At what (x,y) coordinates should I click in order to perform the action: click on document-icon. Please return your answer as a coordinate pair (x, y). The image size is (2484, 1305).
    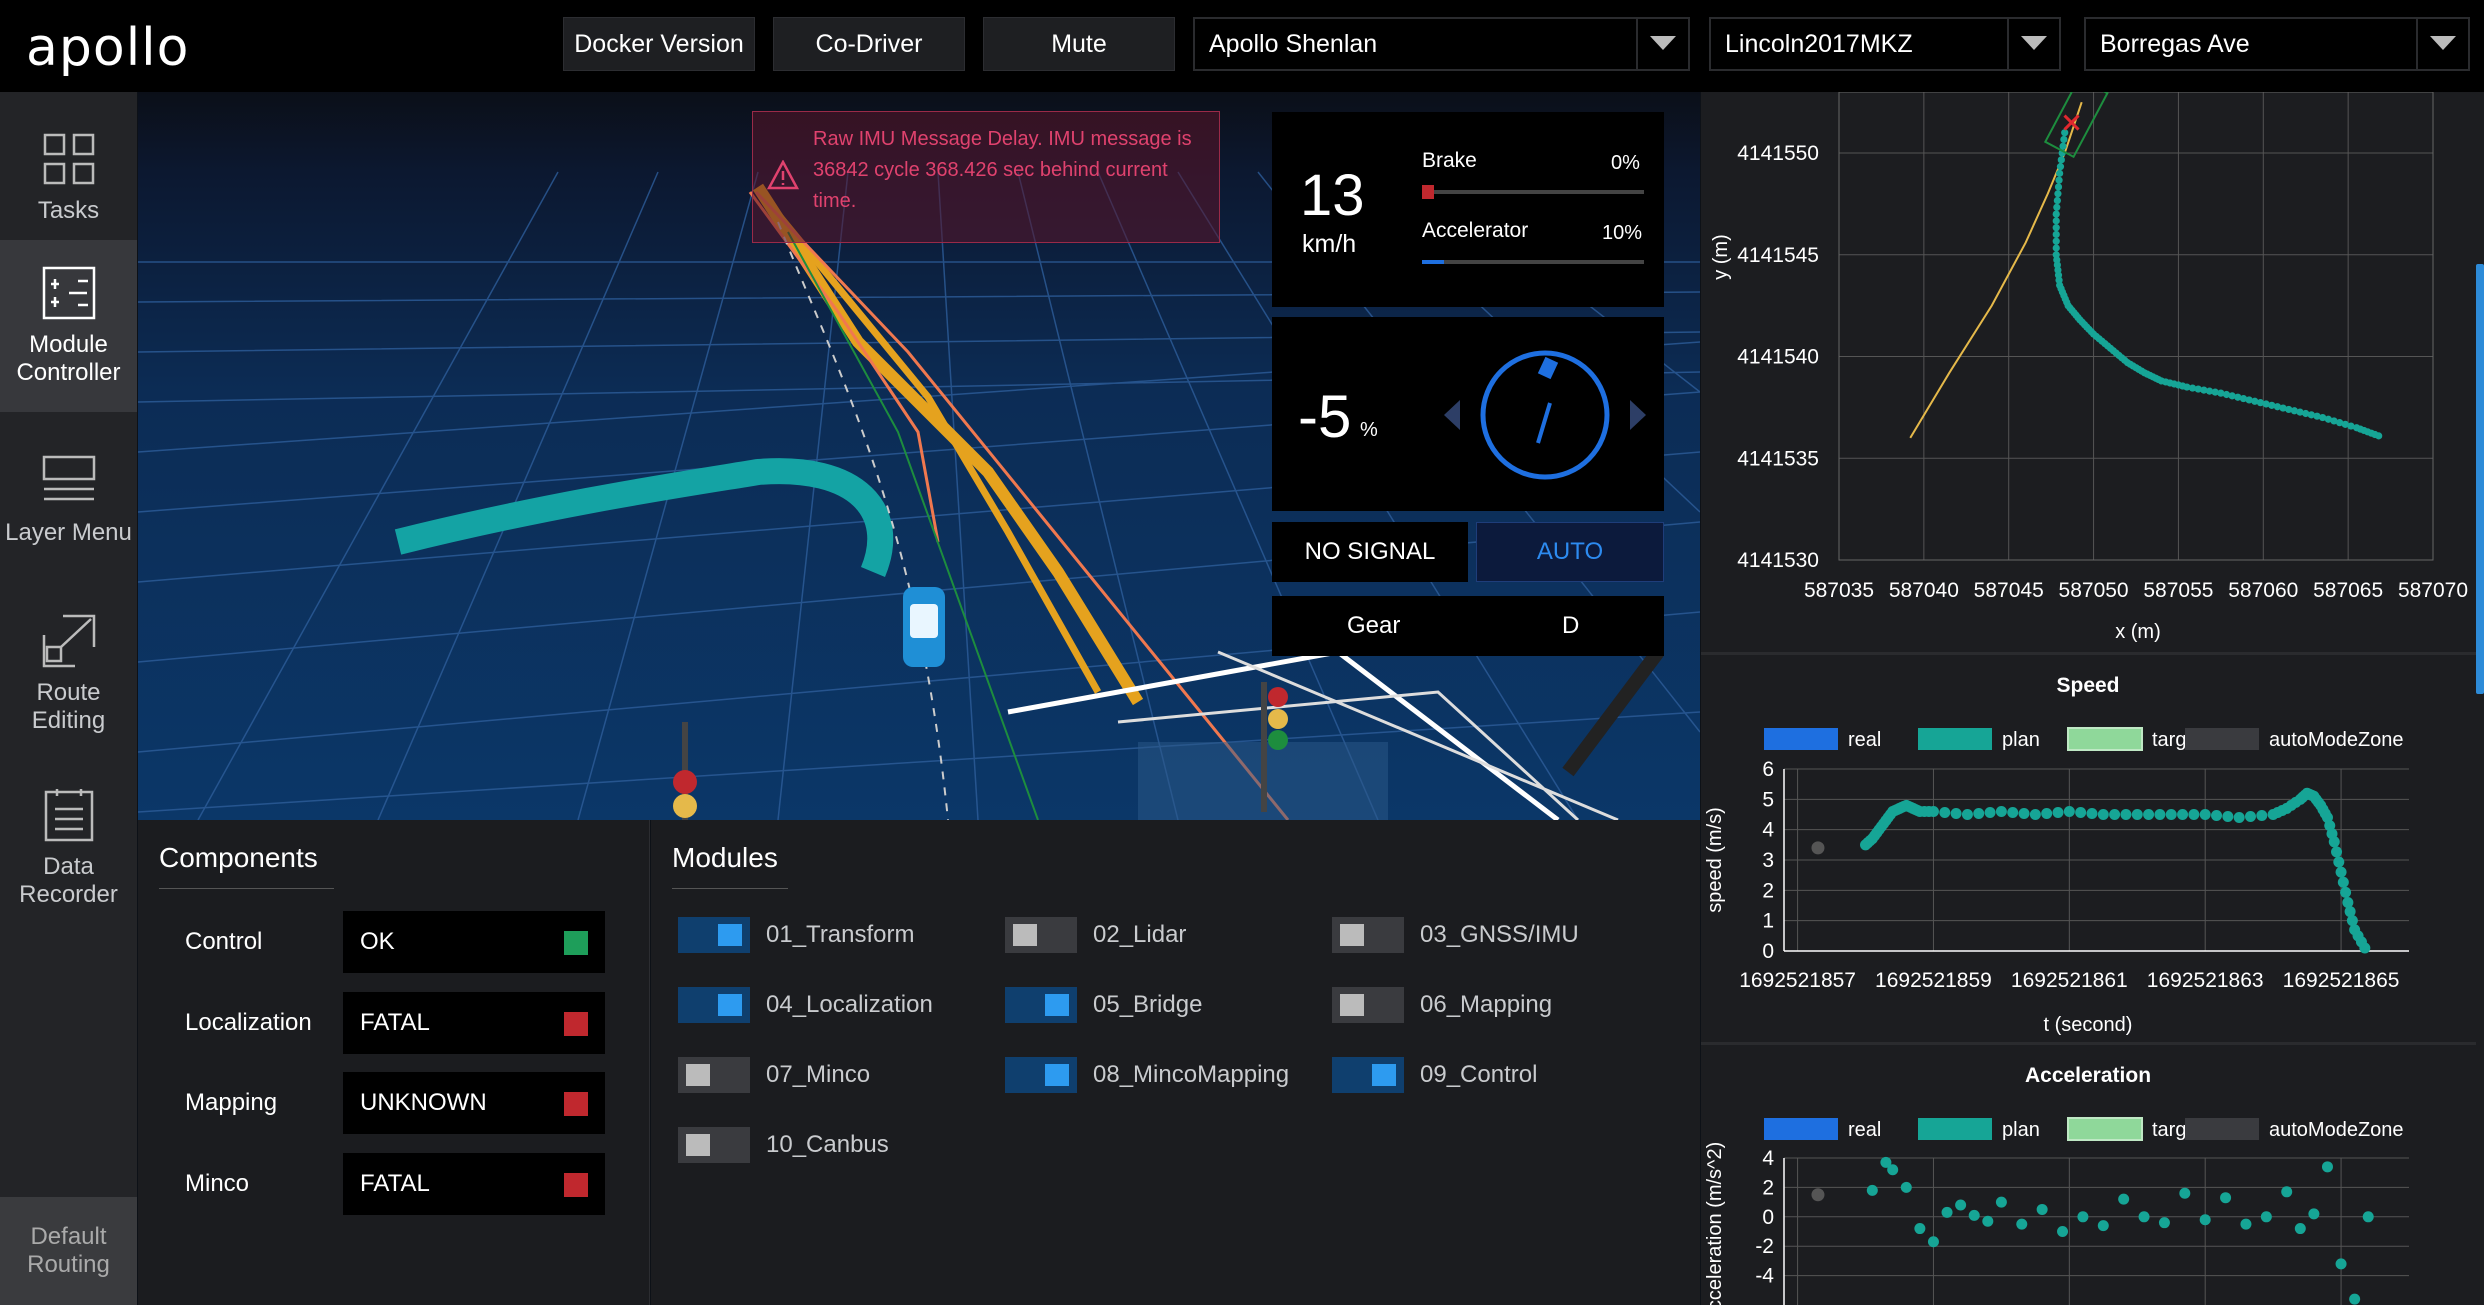
    Looking at the image, I should click on (68, 815).